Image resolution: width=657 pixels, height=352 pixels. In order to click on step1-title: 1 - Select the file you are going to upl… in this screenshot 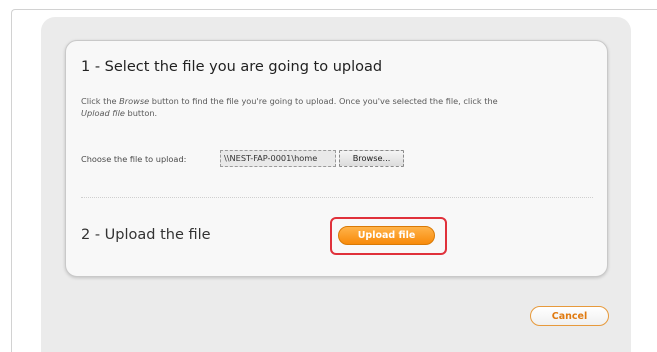, I will do `click(232, 67)`.